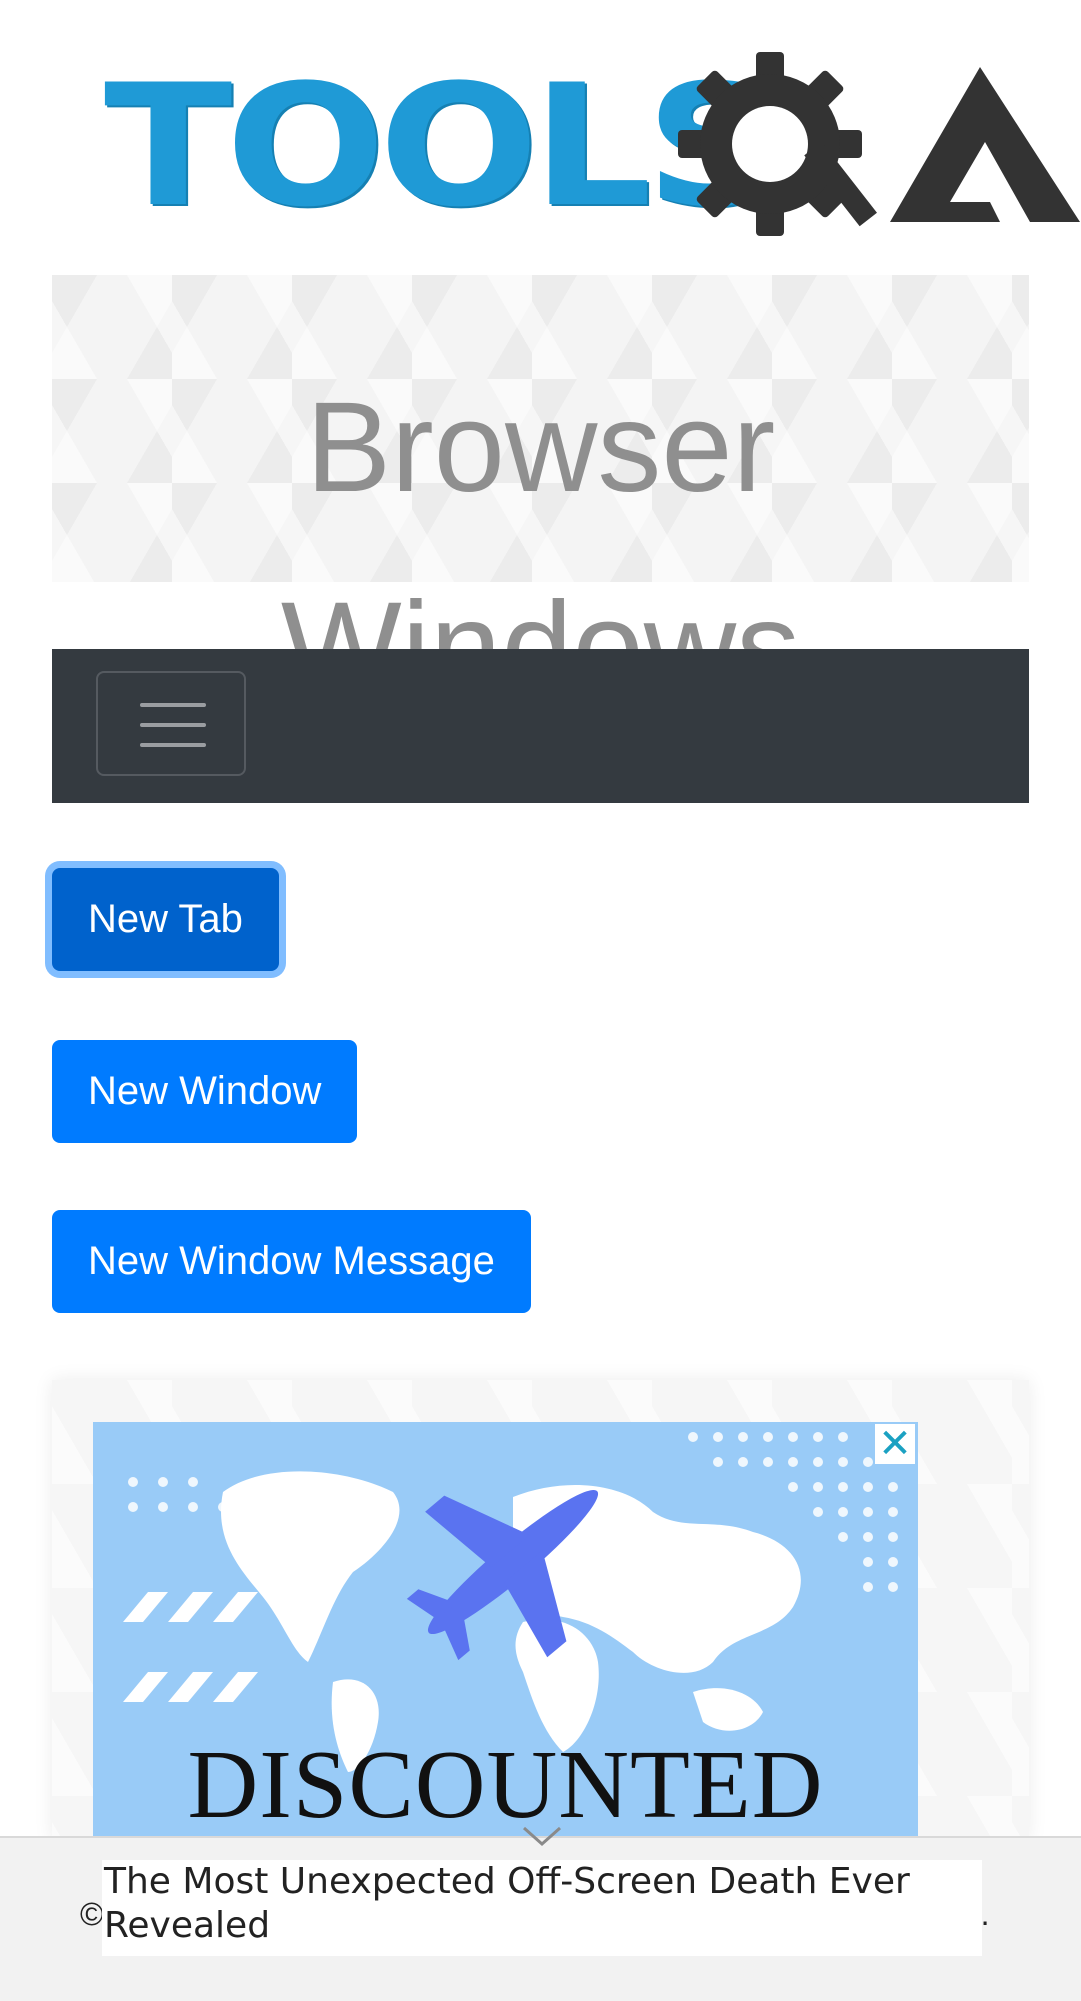 The height and width of the screenshot is (2001, 1081). Describe the element at coordinates (165, 919) in the screenshot. I see `new-tab-button: New Tab` at that location.